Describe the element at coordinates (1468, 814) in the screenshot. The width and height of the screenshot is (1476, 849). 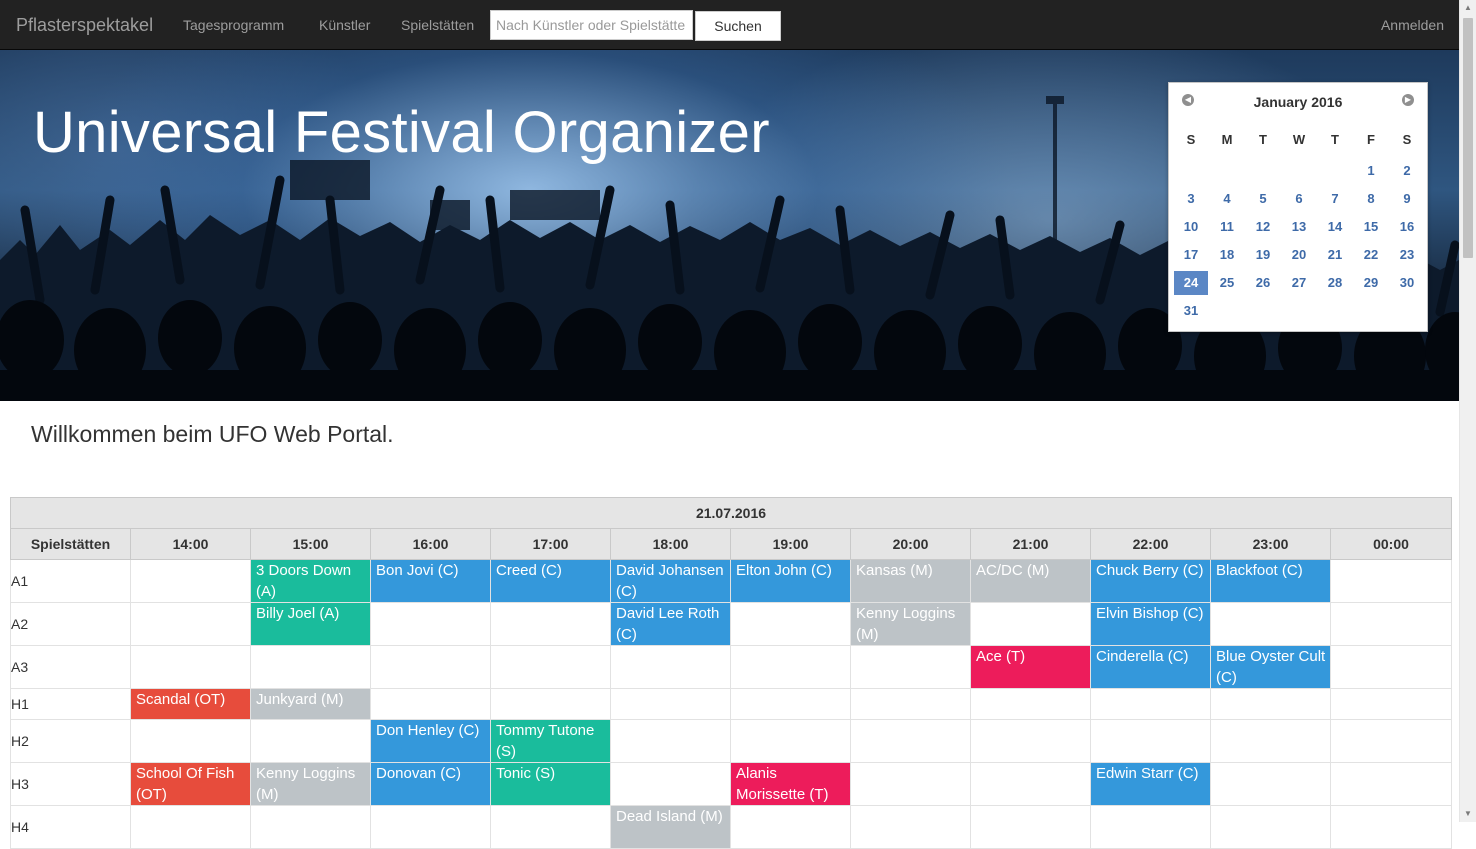
I see `scroll-down-icon: ▼` at that location.